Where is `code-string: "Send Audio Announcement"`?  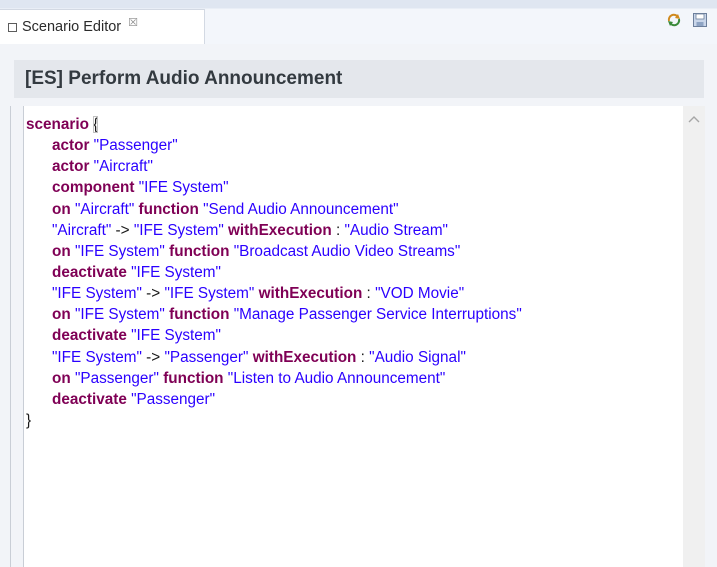
code-string: "Send Audio Announcement" is located at coordinates (301, 209).